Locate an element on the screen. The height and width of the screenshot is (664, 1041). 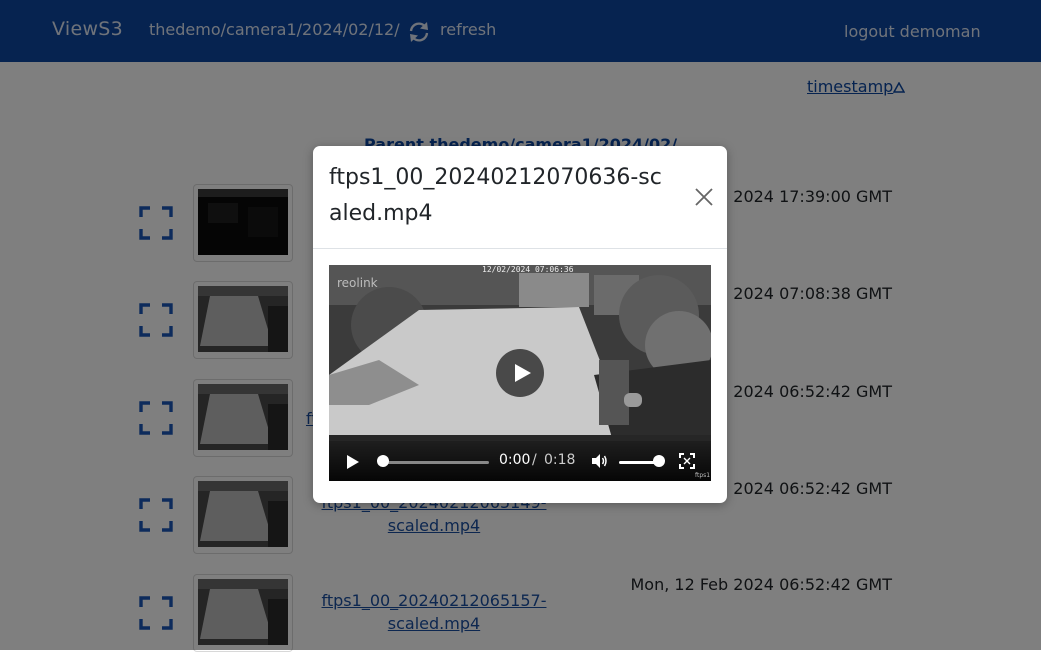
seek-handle is located at coordinates (383, 461).